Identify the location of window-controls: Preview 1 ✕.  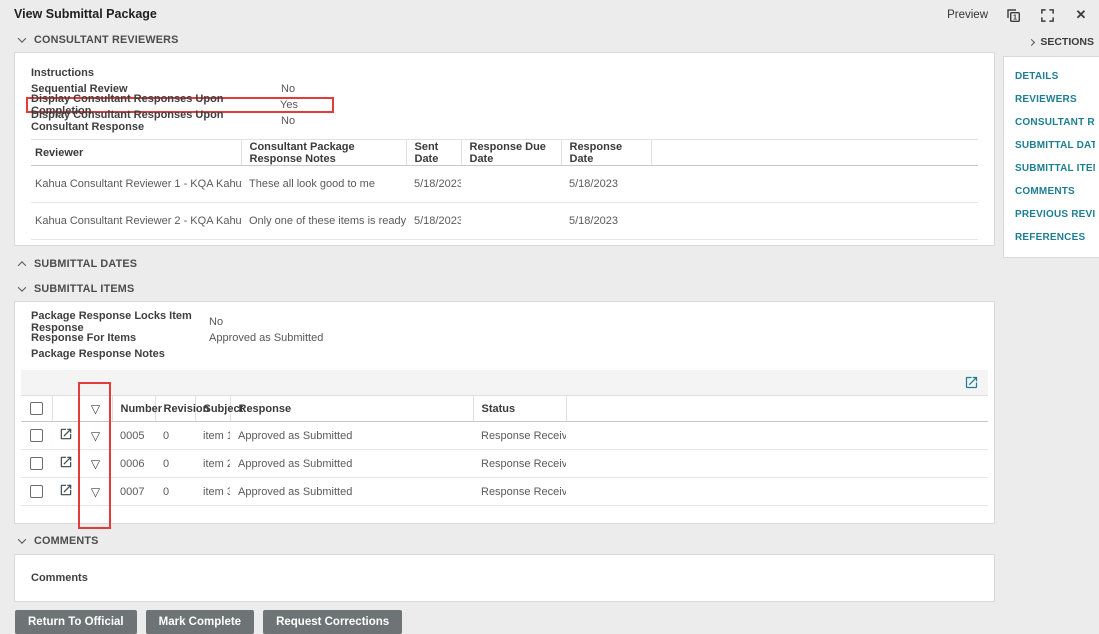
(1018, 15).